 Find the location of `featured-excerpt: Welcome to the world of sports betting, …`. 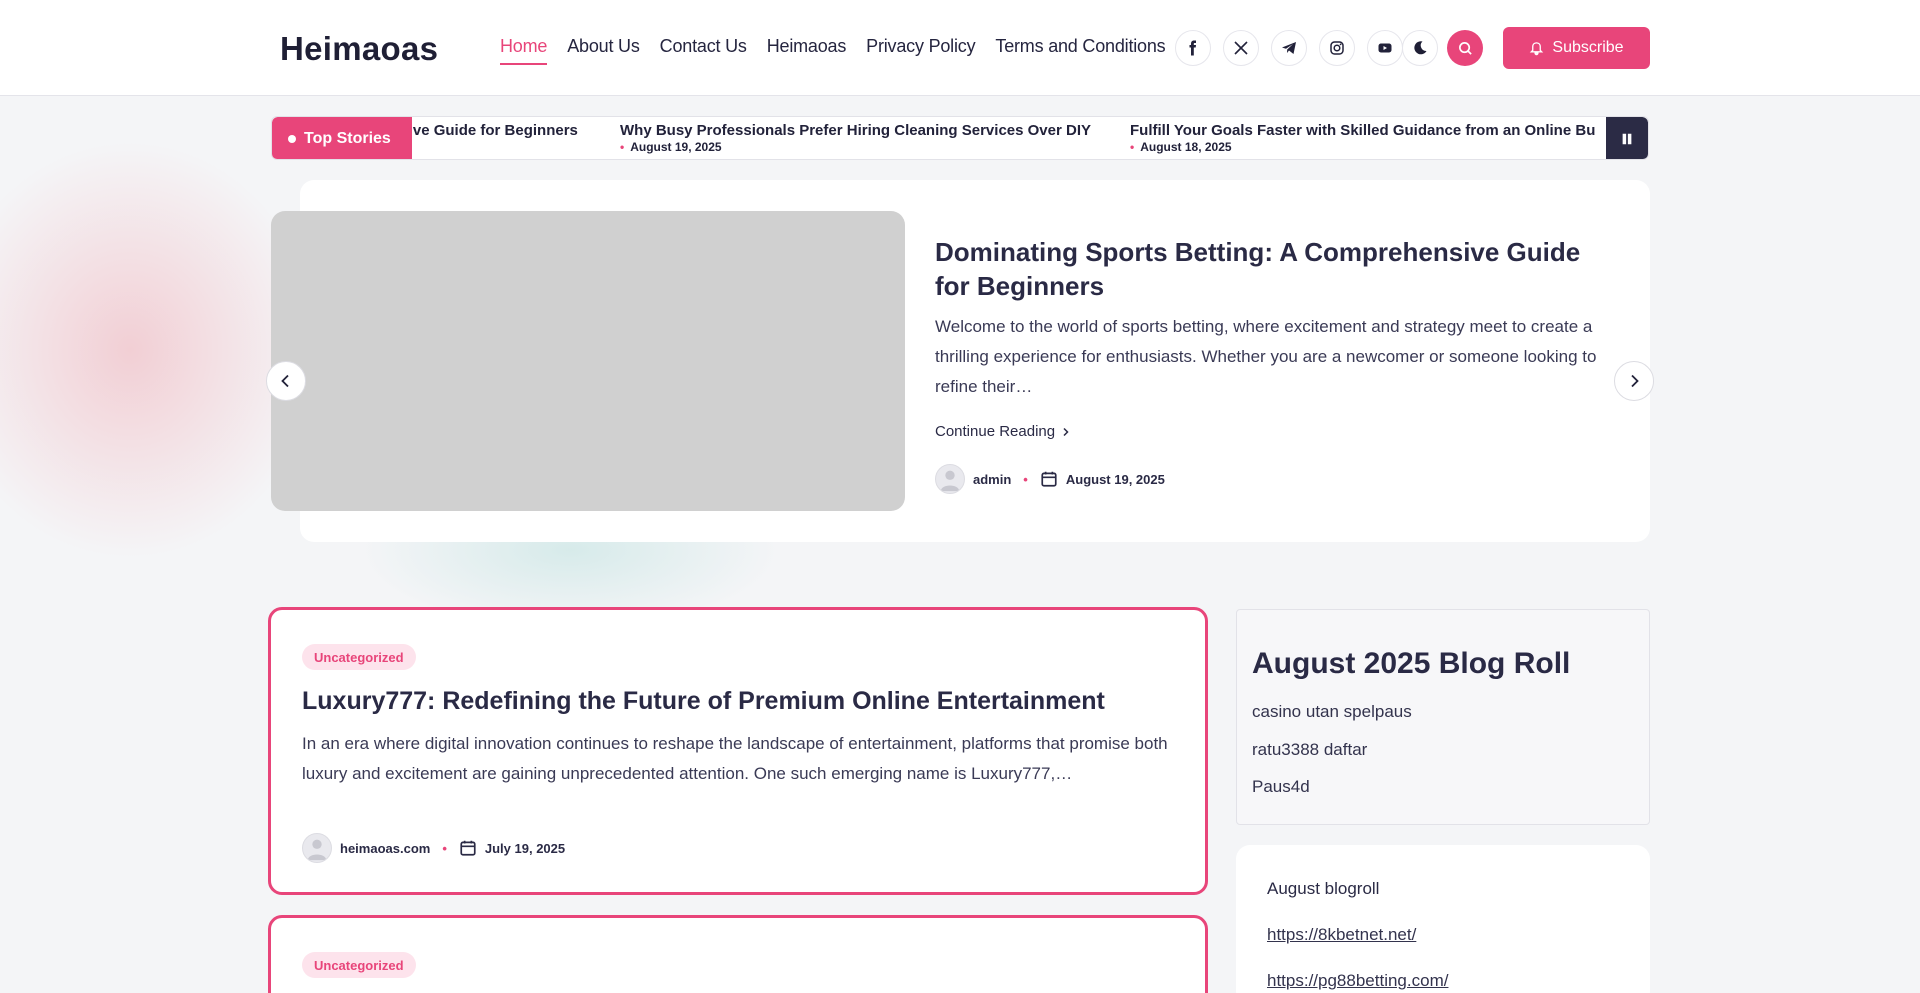

featured-excerpt: Welcome to the world of sports betting, … is located at coordinates (1266, 356).